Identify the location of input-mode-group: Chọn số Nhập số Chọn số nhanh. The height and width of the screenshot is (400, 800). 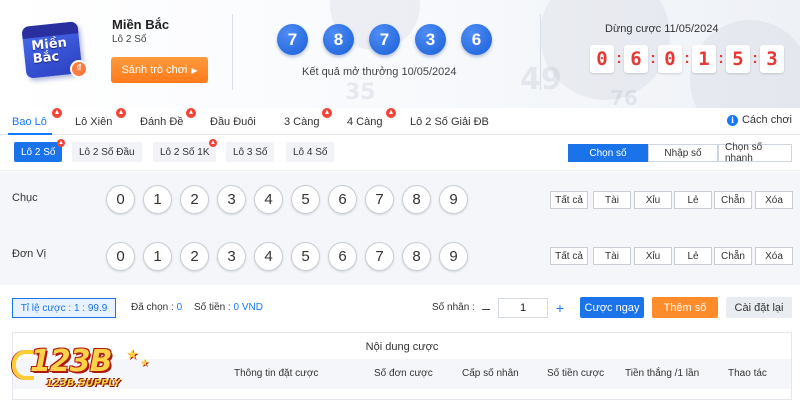
(680, 153).